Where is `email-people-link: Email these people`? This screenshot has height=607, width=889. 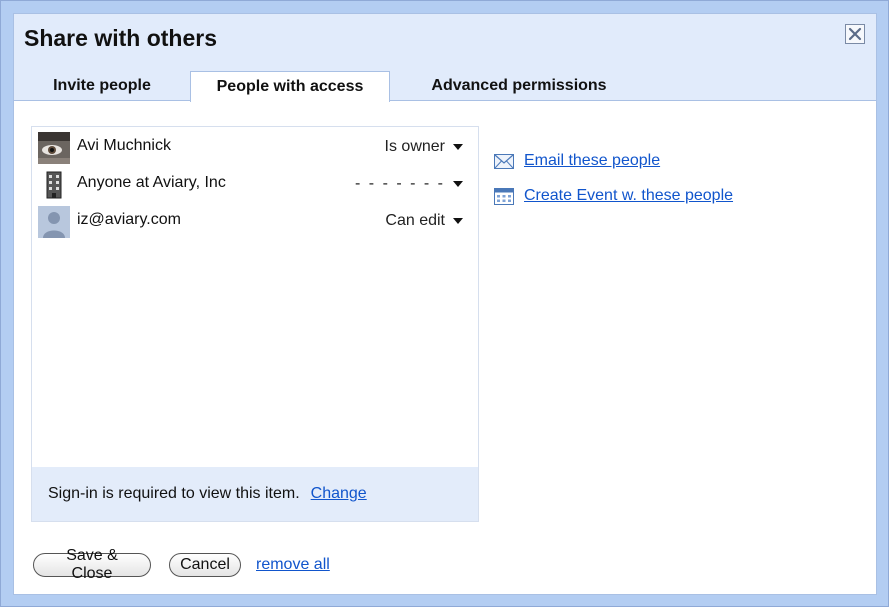 email-people-link: Email these people is located at coordinates (592, 161).